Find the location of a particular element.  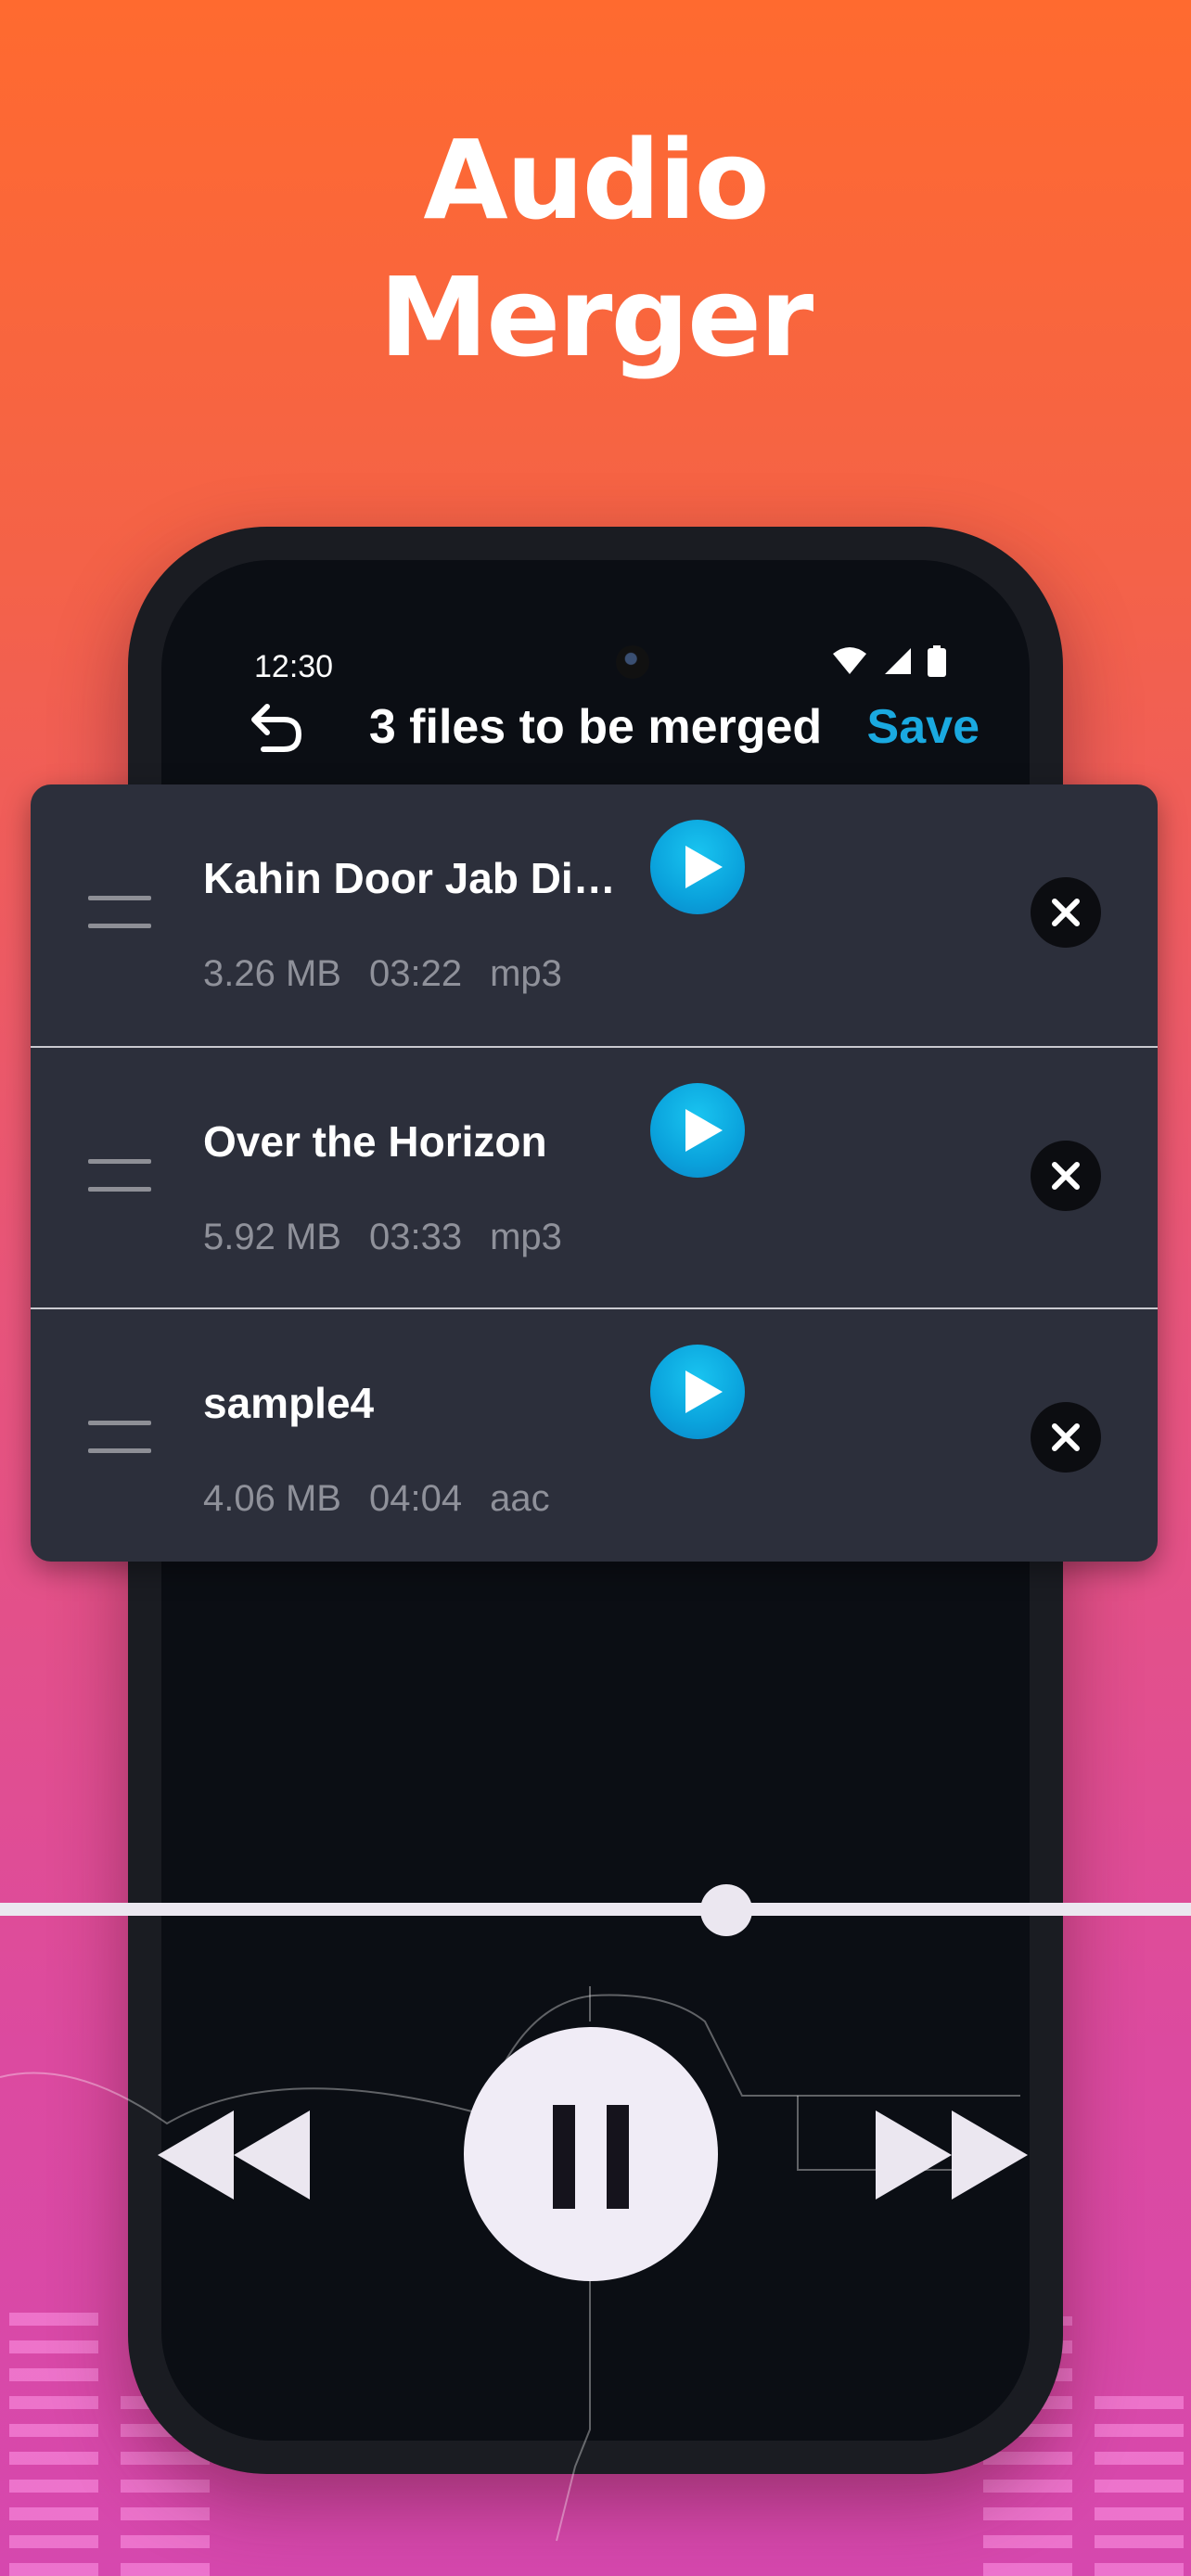

file-meta: 3.26 MB 03:22 mp3 is located at coordinates (396, 974).